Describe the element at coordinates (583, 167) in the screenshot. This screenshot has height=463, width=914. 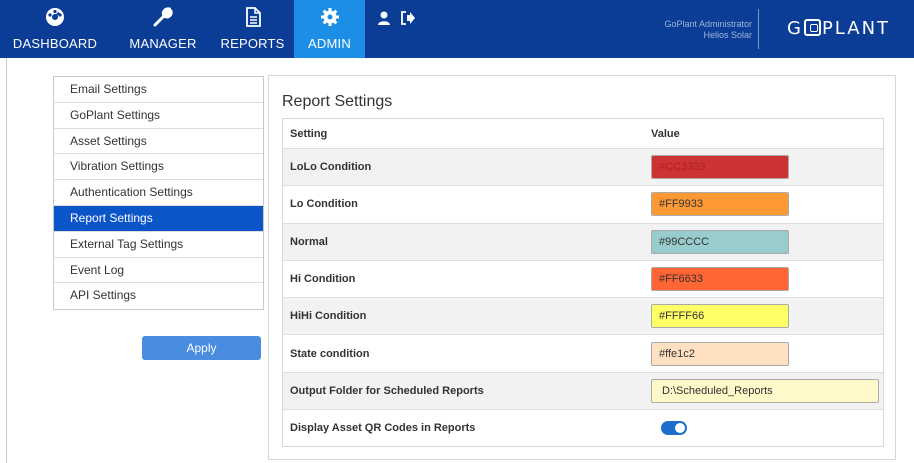
I see `table-row: LoLo Condition #CC3333` at that location.